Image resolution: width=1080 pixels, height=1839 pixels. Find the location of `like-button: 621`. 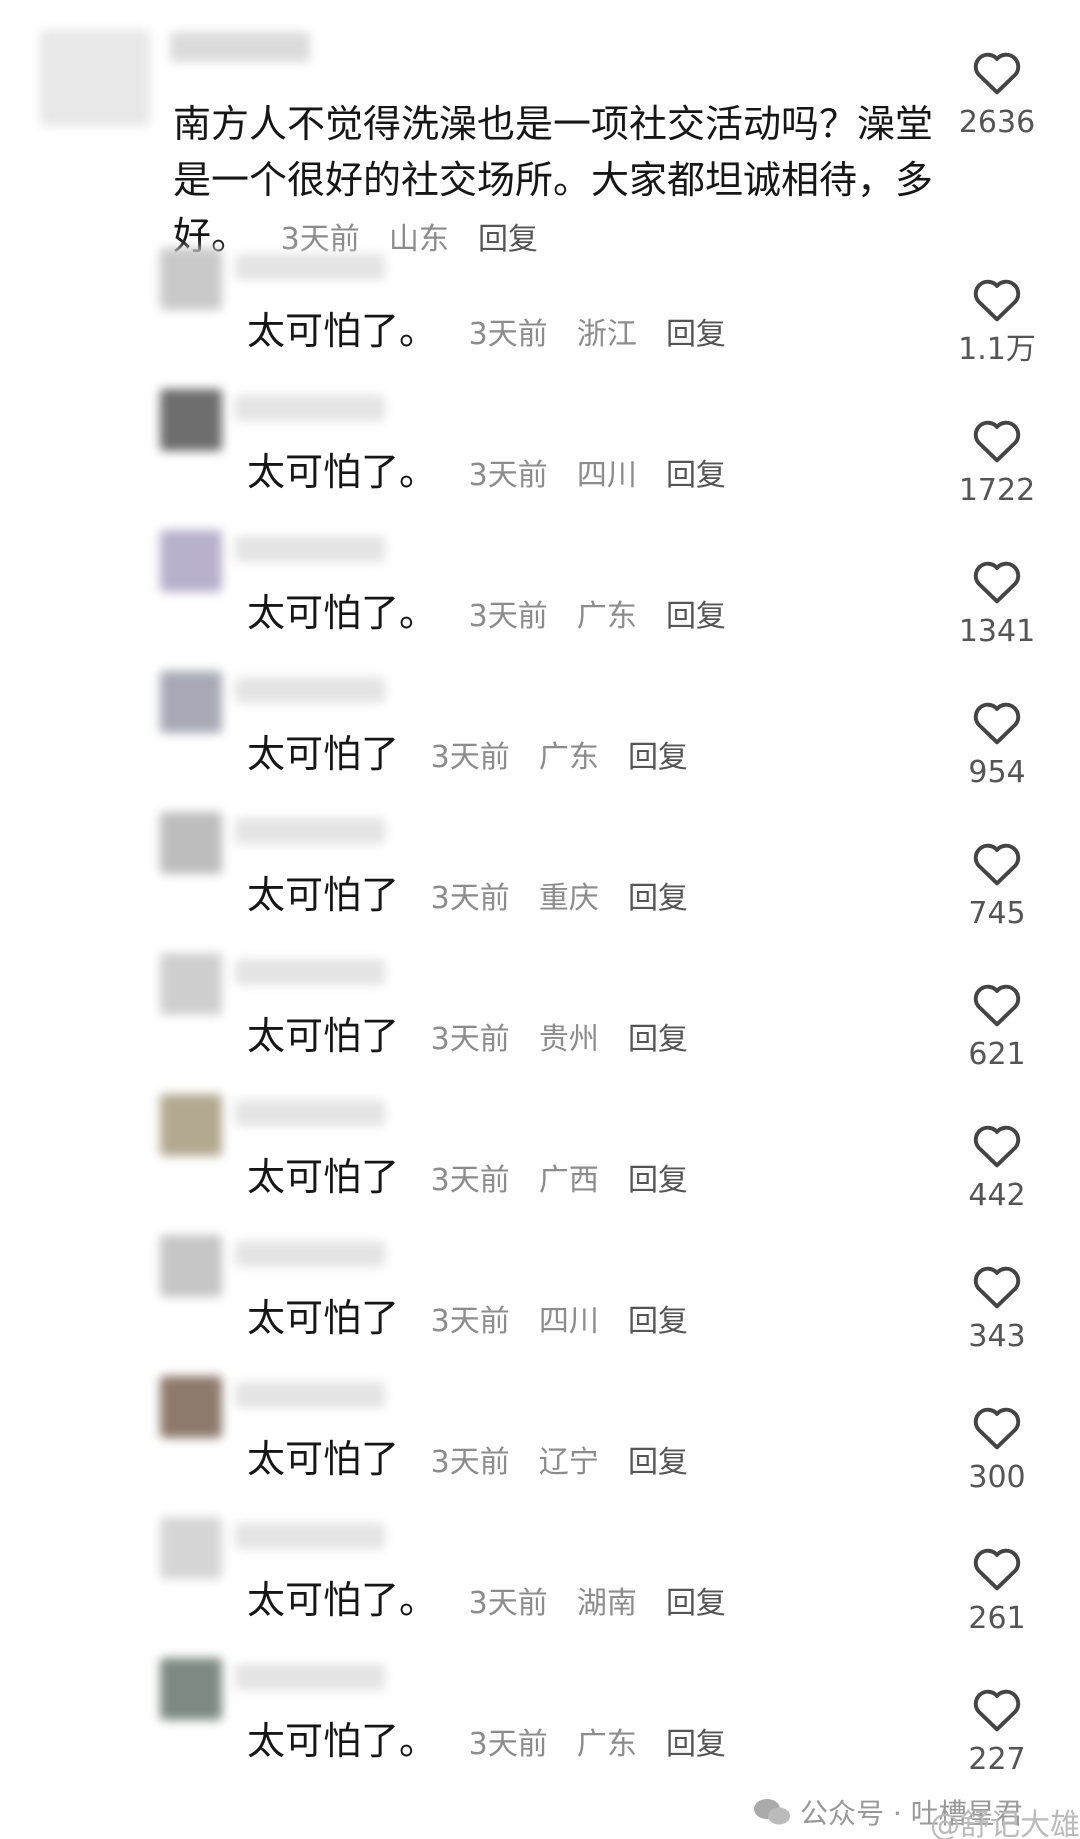

like-button: 621 is located at coordinates (997, 1026).